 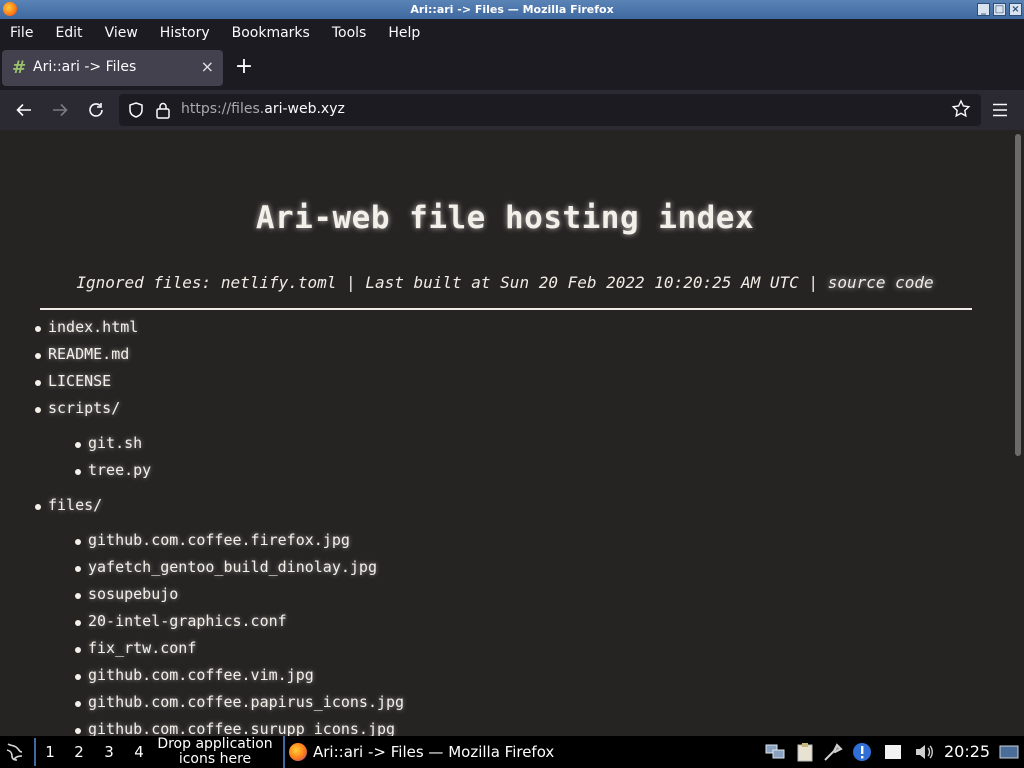 I want to click on divider, so click(x=506, y=309).